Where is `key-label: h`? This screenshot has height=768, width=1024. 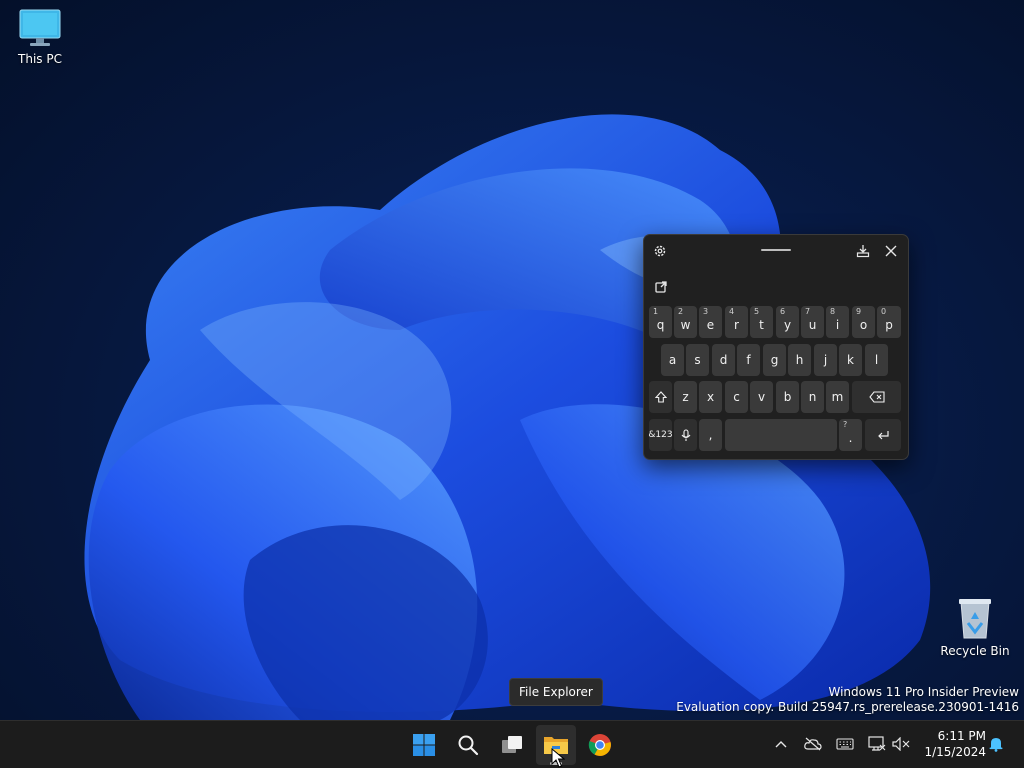
key-label: h is located at coordinates (799, 360).